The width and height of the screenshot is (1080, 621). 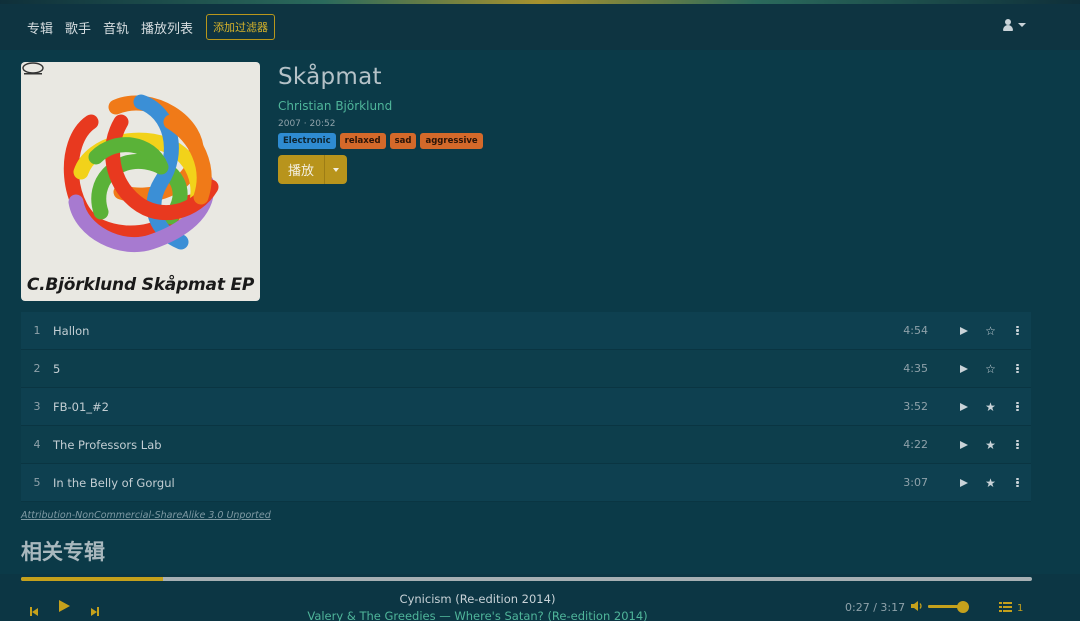 What do you see at coordinates (37, 482) in the screenshot?
I see `track-number: 5` at bounding box center [37, 482].